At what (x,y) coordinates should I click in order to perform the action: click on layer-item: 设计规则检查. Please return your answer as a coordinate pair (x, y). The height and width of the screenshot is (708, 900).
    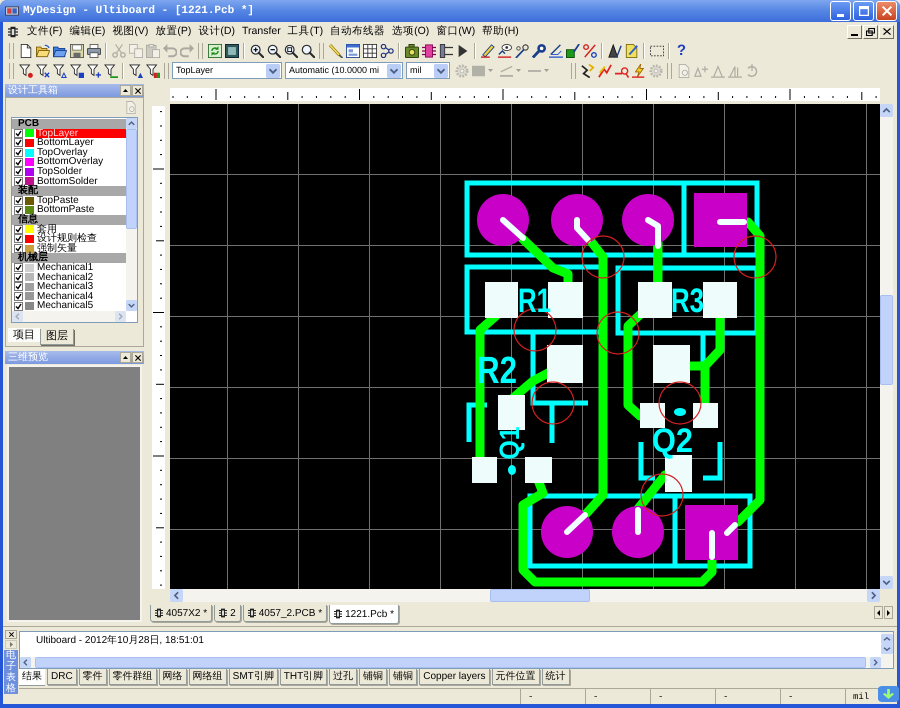
    Looking at the image, I should click on (81, 239).